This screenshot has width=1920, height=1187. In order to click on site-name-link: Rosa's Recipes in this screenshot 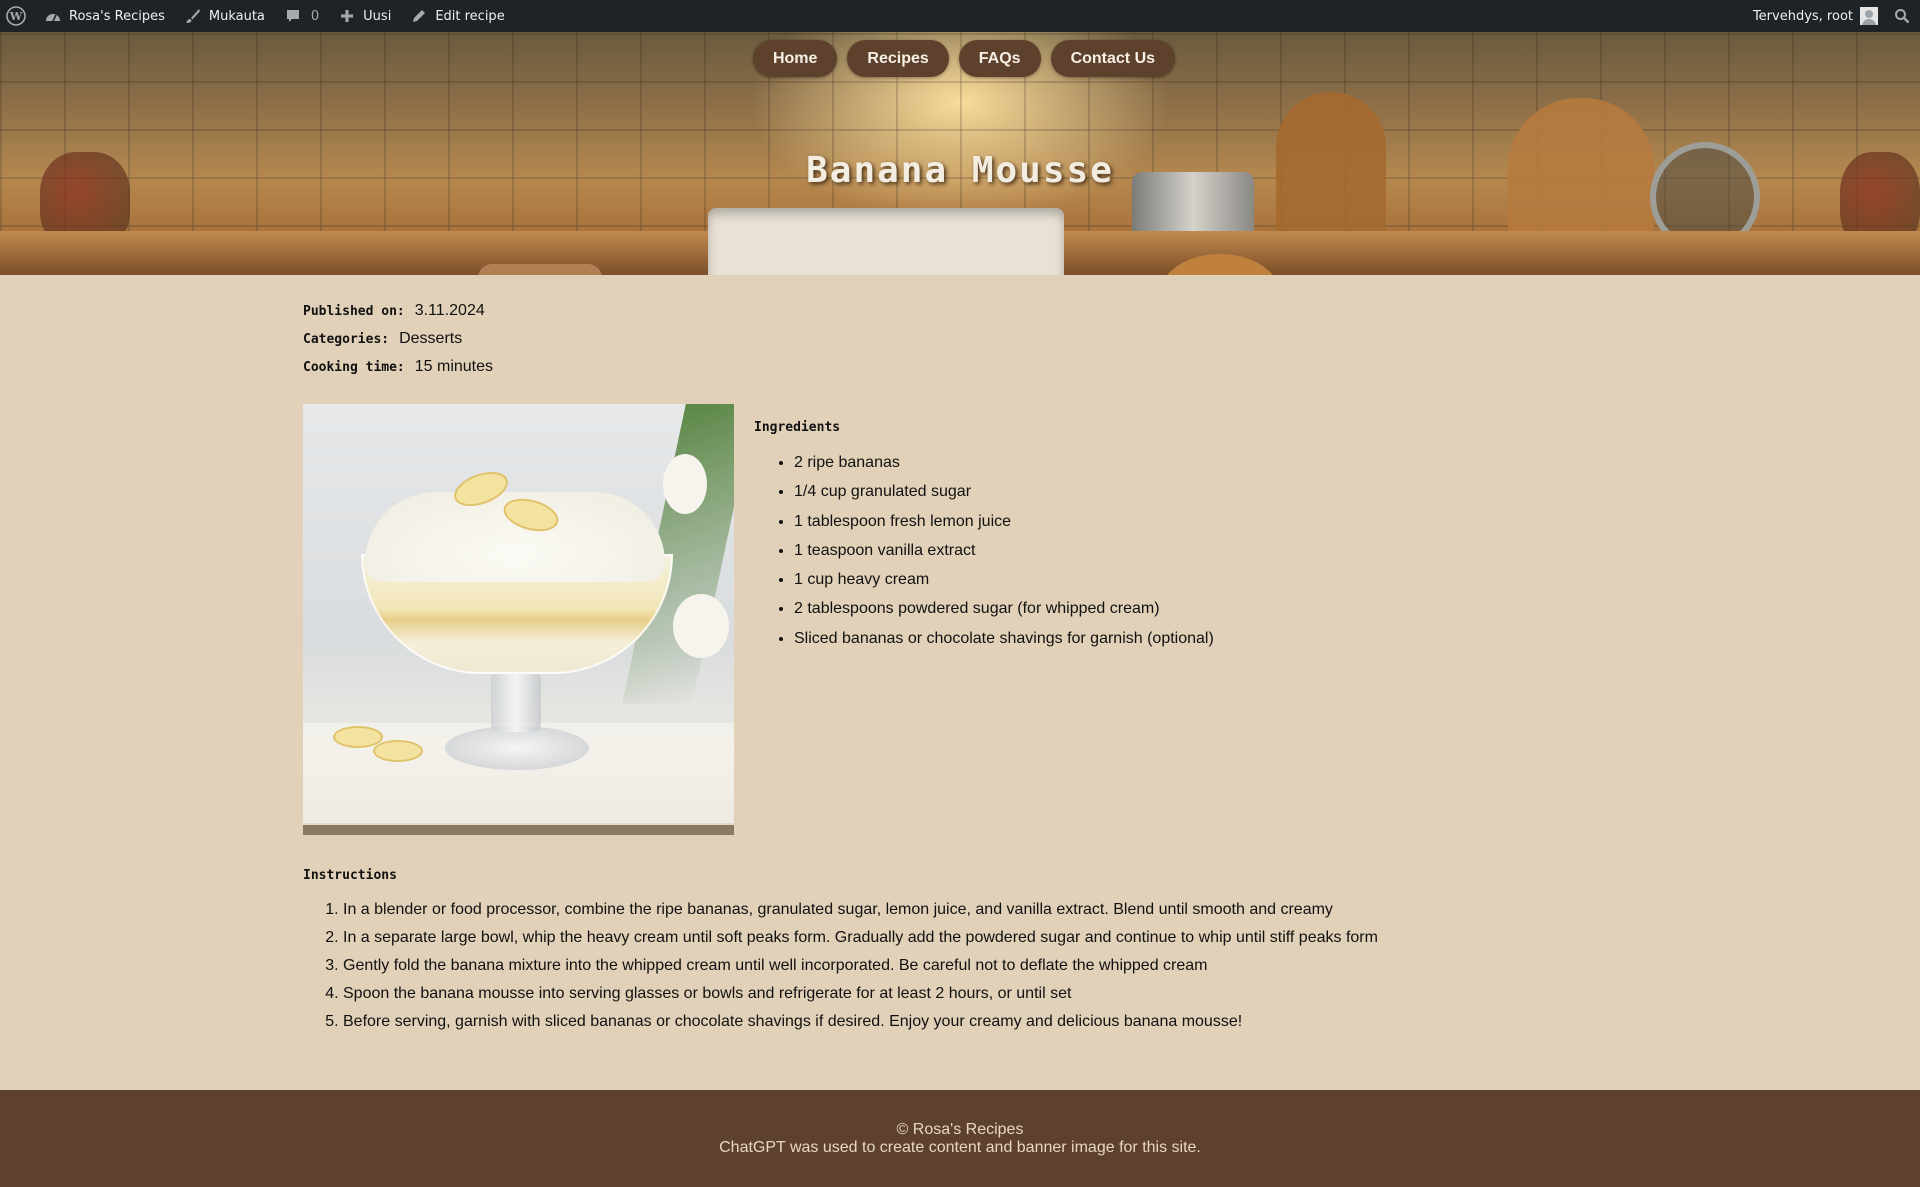, I will do `click(104, 16)`.